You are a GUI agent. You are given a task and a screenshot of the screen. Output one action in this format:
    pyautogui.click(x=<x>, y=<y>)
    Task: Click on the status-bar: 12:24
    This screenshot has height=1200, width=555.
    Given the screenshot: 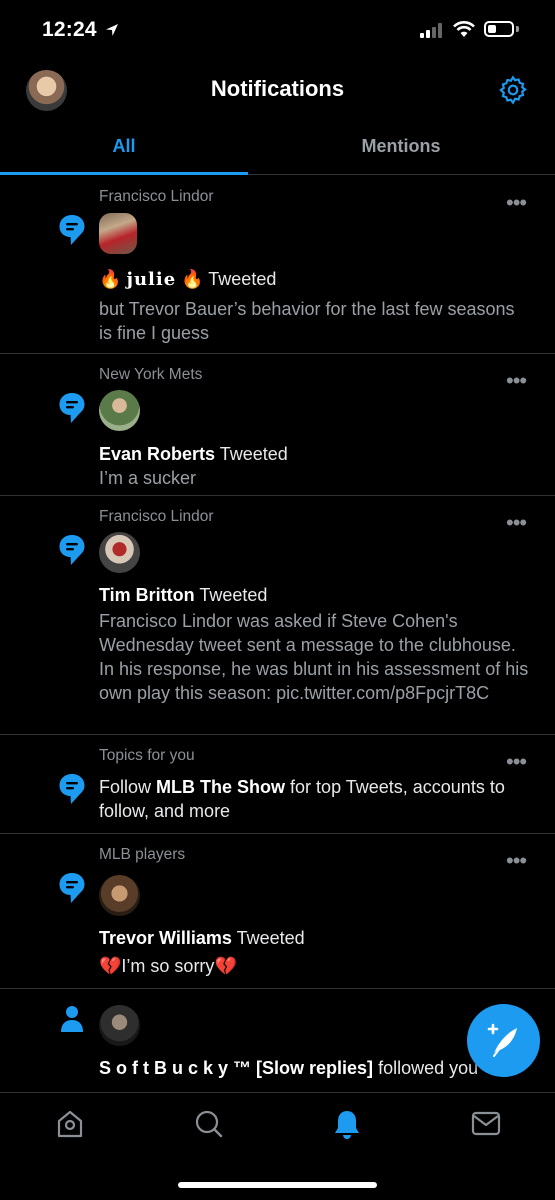 What is the action you would take?
    pyautogui.click(x=277, y=31)
    